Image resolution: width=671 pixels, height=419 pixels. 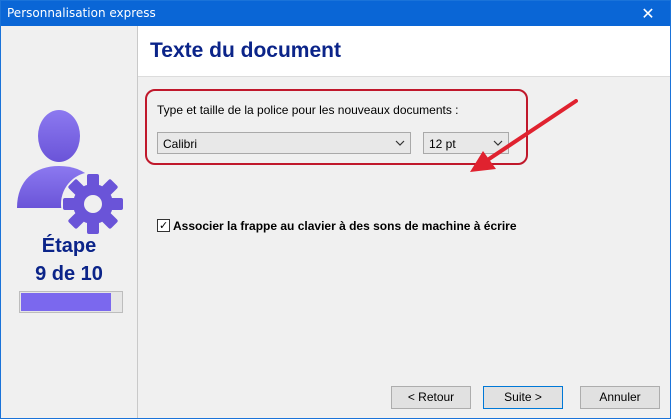 I want to click on font-size-value: 12 pt, so click(x=442, y=144).